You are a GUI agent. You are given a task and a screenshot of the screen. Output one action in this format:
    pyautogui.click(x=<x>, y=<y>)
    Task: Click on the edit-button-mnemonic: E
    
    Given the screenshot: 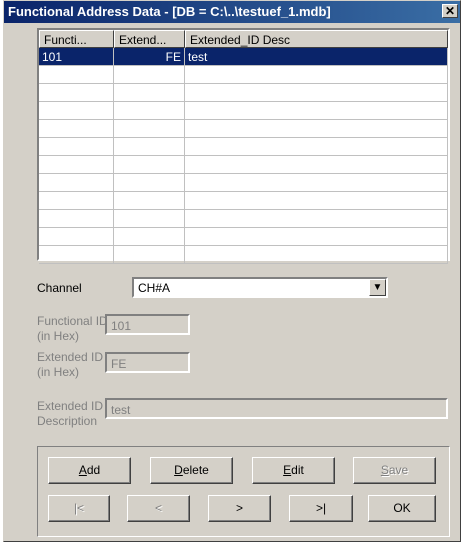 What is the action you would take?
    pyautogui.click(x=287, y=470)
    